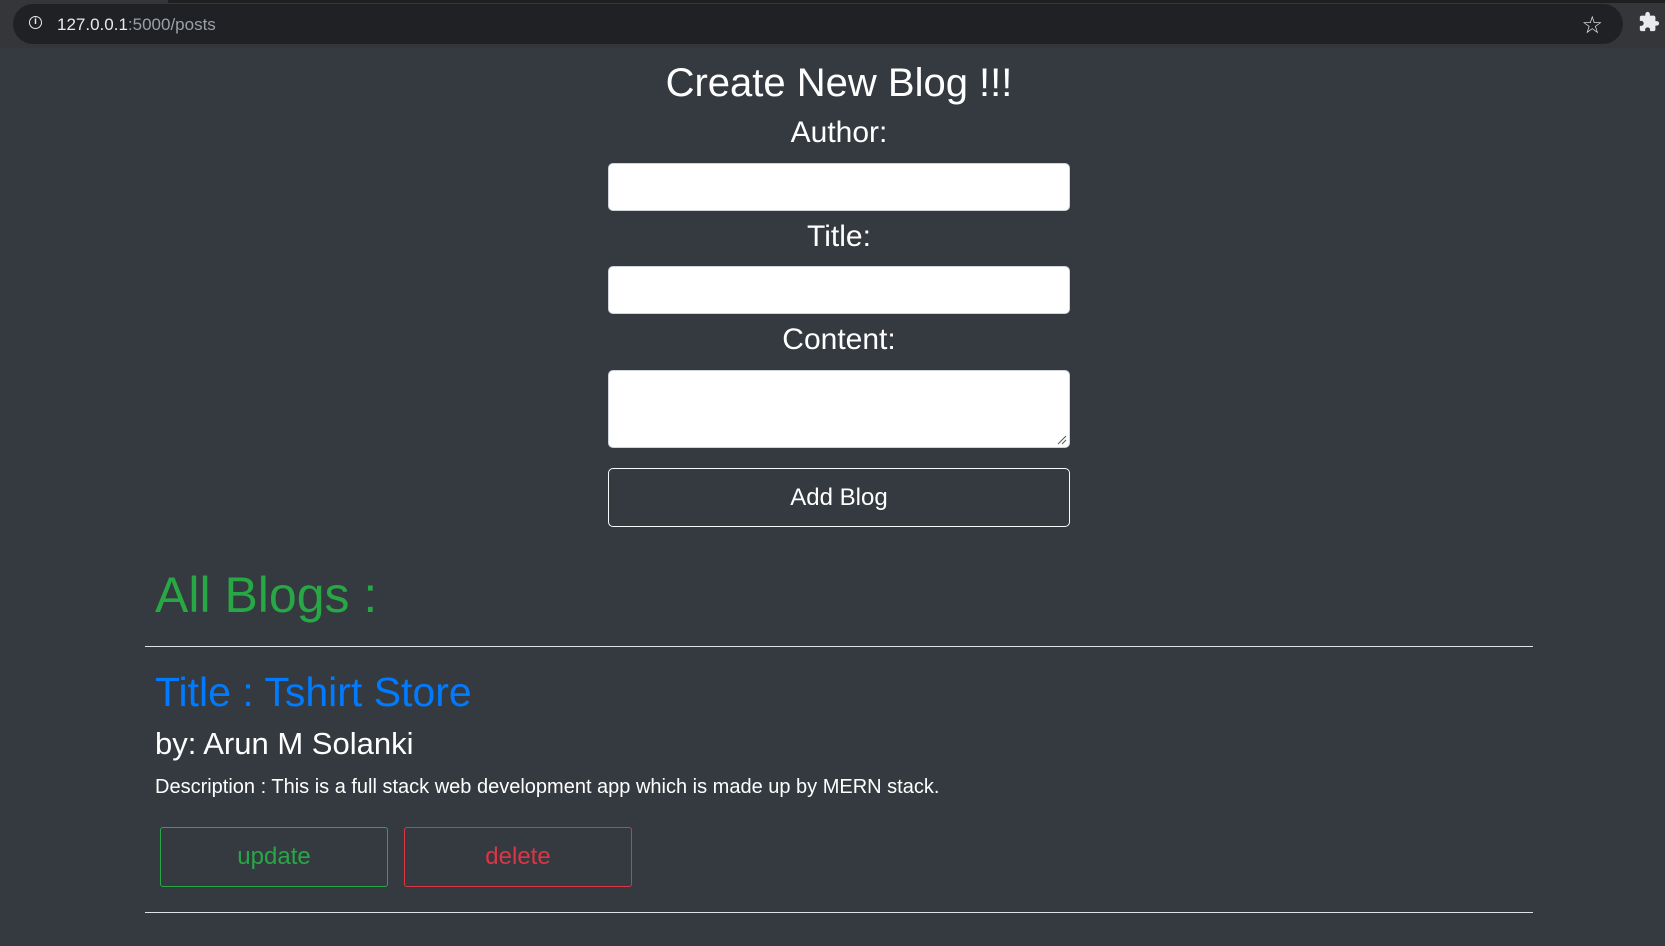 The image size is (1665, 946). What do you see at coordinates (839, 132) in the screenshot?
I see `author-label: Author:` at bounding box center [839, 132].